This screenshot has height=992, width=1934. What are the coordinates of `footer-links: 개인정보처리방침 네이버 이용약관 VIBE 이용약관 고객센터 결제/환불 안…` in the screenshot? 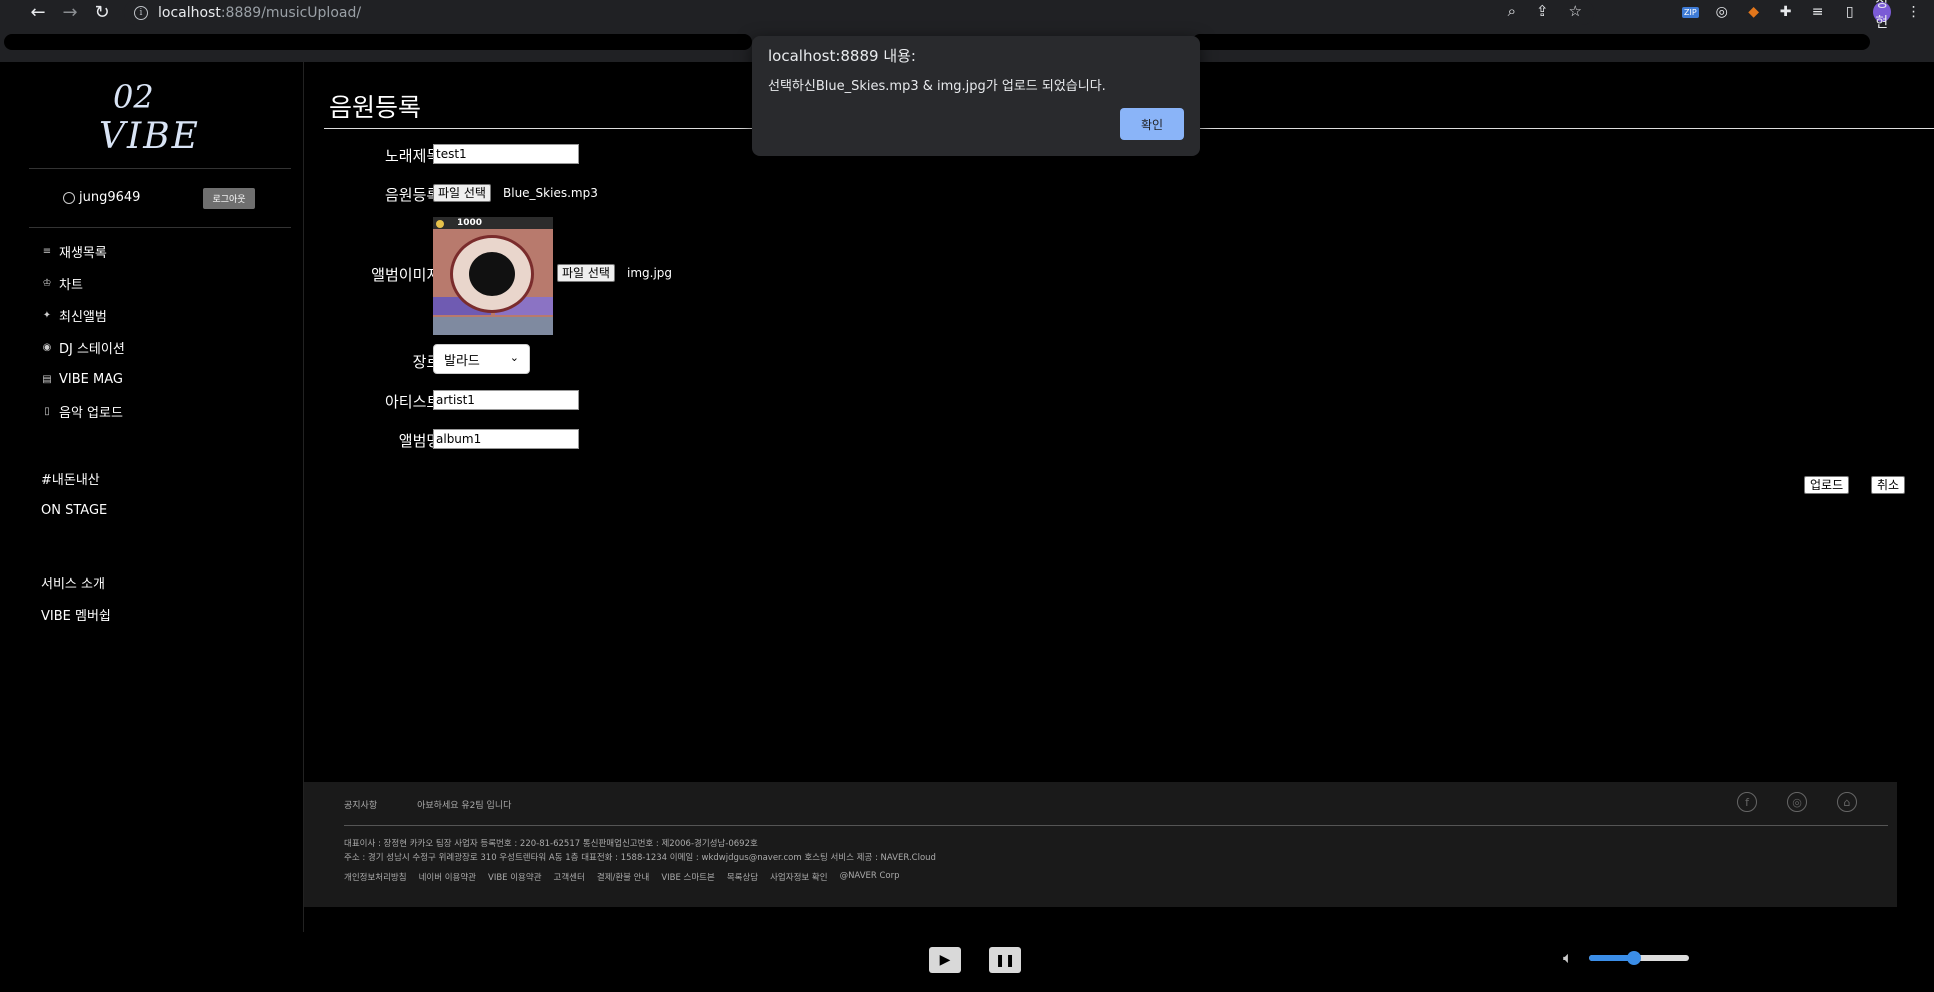 It's located at (622, 877).